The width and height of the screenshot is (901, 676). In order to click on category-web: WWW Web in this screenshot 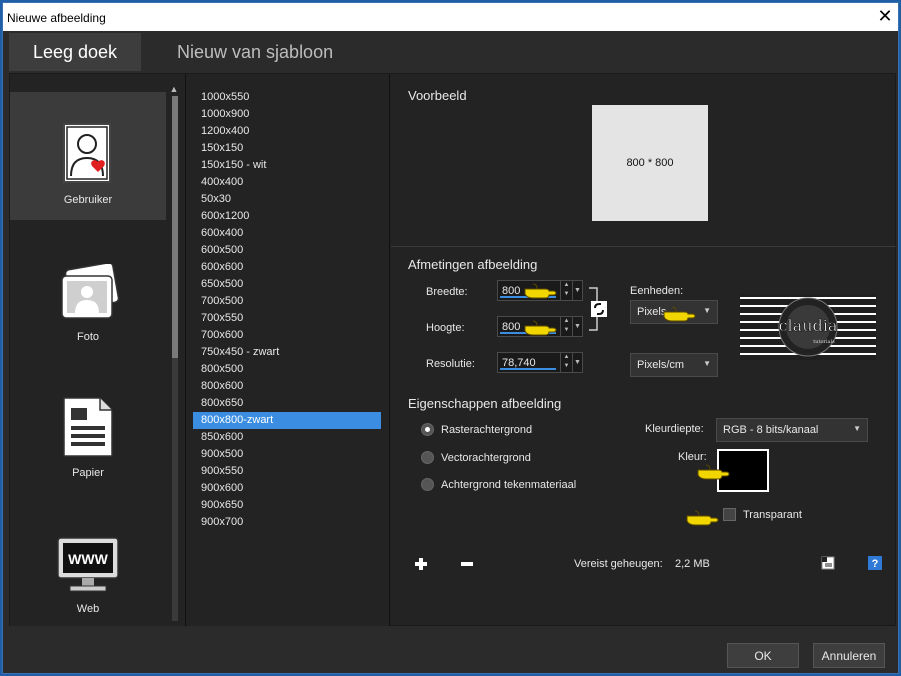, I will do `click(88, 570)`.